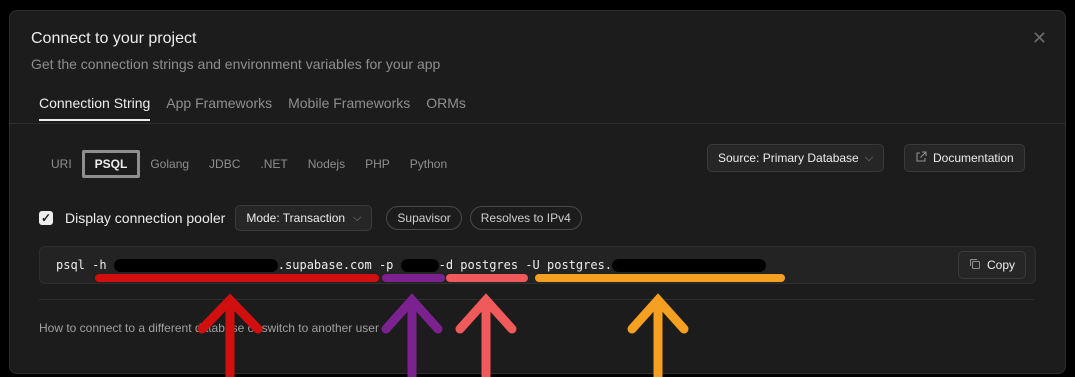 This screenshot has height=377, width=1075. Describe the element at coordinates (61, 164) in the screenshot. I see `lang-tab-uri: URI` at that location.